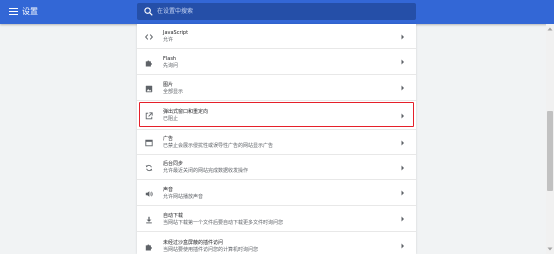 The width and height of the screenshot is (554, 254). What do you see at coordinates (211, 250) in the screenshot?
I see `setting-subtitle: 当网站要使用插件访问您的计算机时询问您` at bounding box center [211, 250].